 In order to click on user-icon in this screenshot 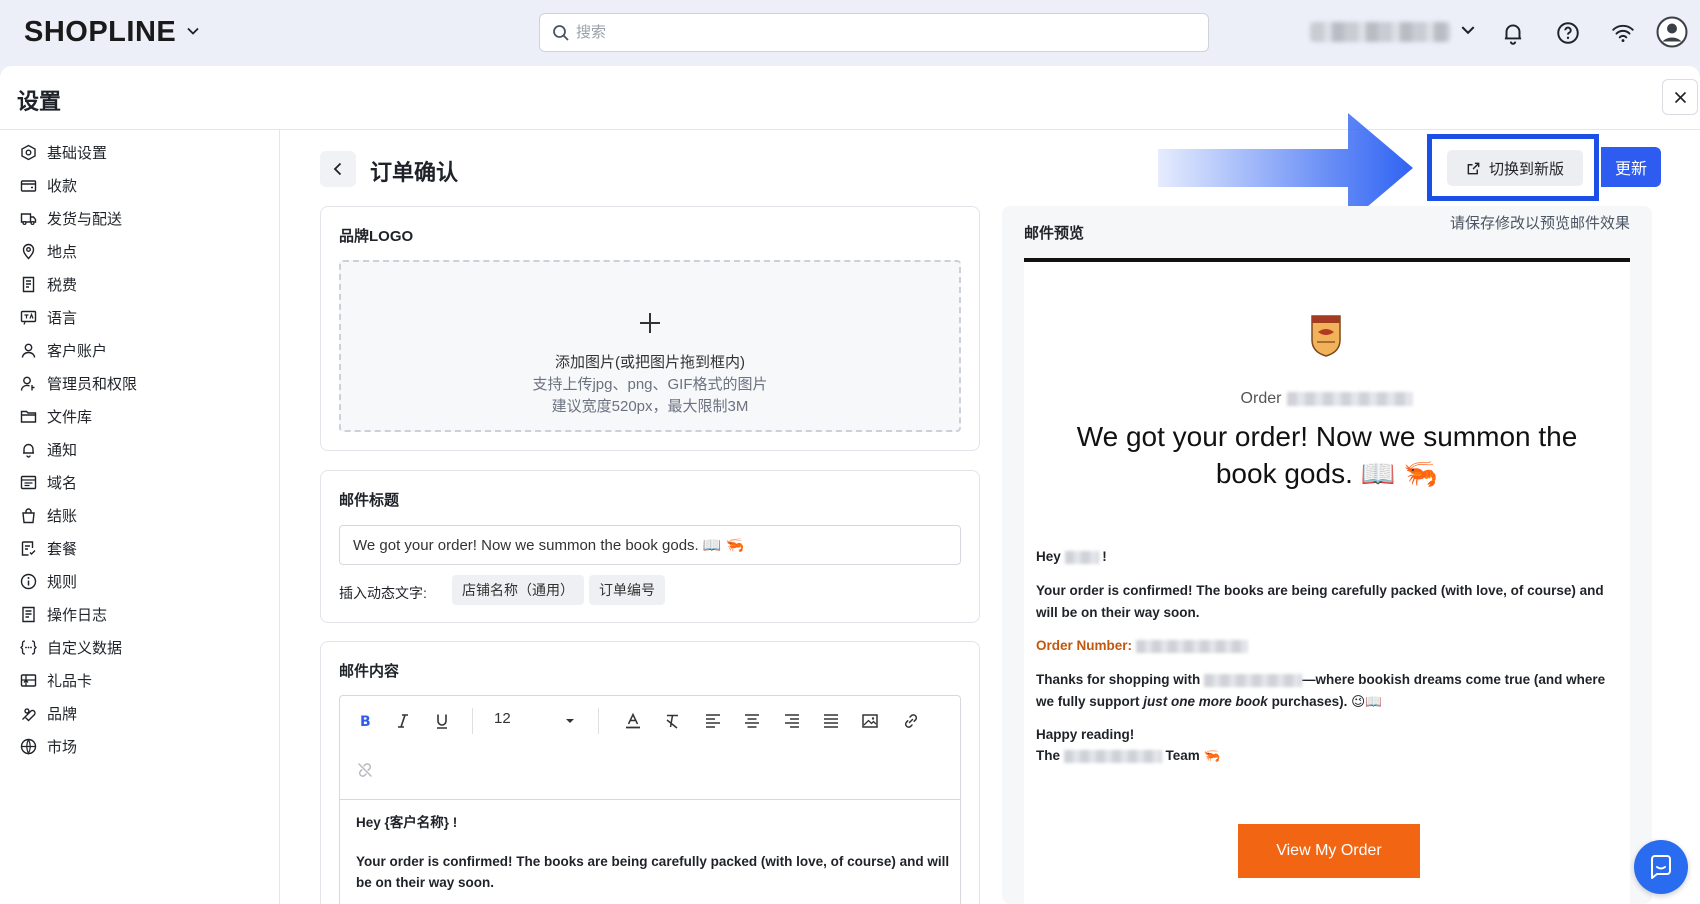, I will do `click(28, 350)`.